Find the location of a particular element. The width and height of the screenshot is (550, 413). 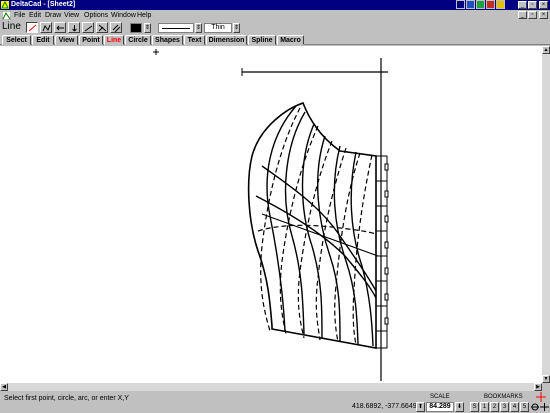

tab-line: Line is located at coordinates (114, 40).